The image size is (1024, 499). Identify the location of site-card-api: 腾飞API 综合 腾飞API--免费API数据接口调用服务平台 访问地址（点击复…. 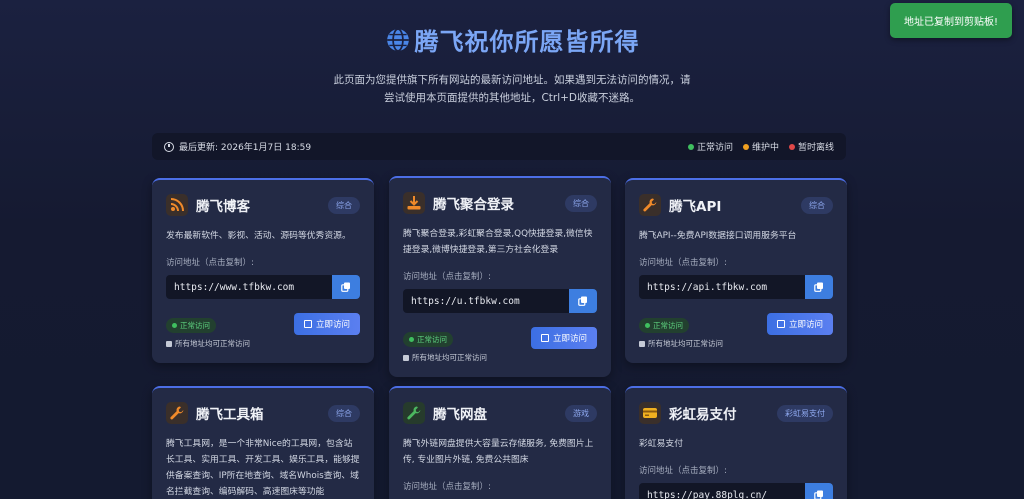
(736, 270).